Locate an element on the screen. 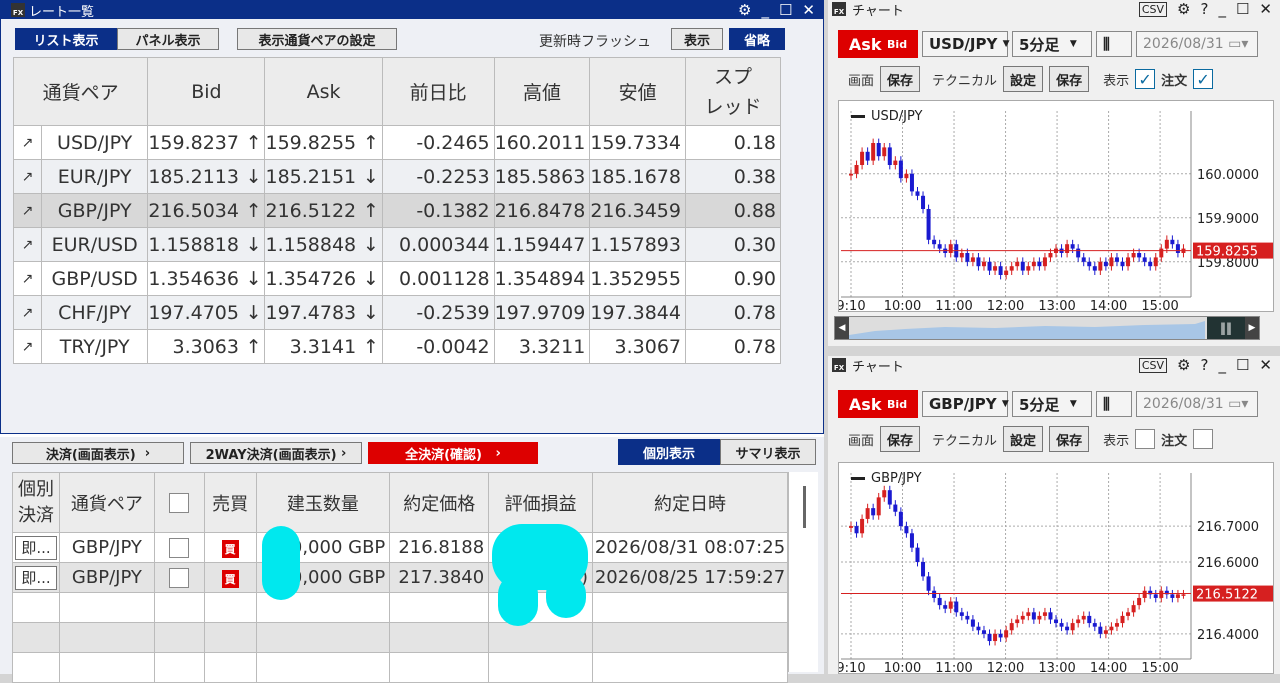  rate-ask: 1.354726 is located at coordinates (312, 278).